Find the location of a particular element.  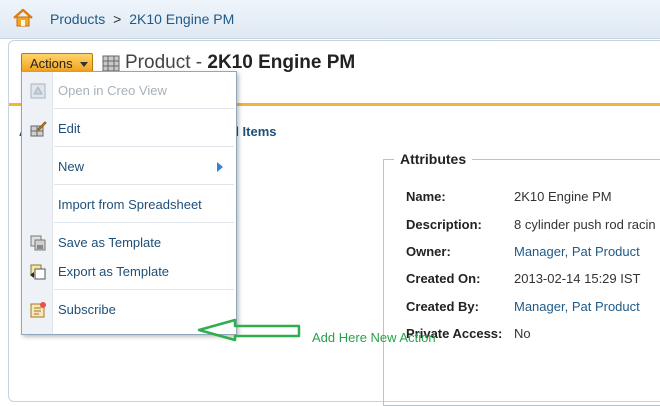

menu-item-open-in-creo-view: Open in Creo View is located at coordinates (129, 91).